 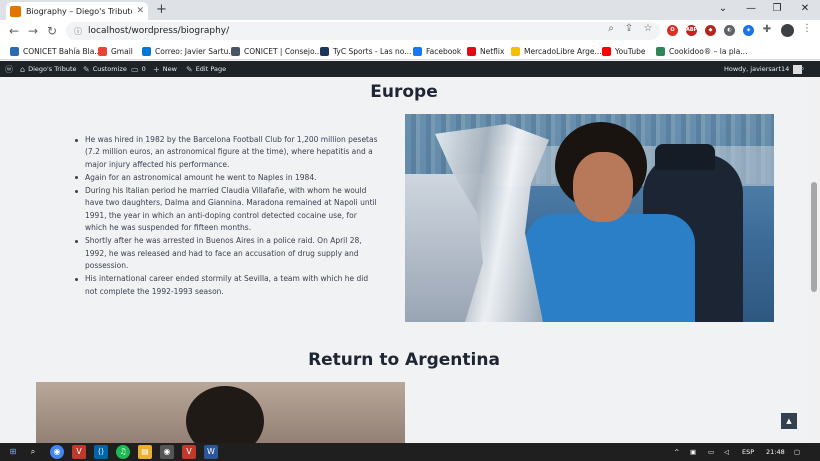 What do you see at coordinates (189, 452) in the screenshot?
I see `vivaldi2-taskbar-icon: V` at bounding box center [189, 452].